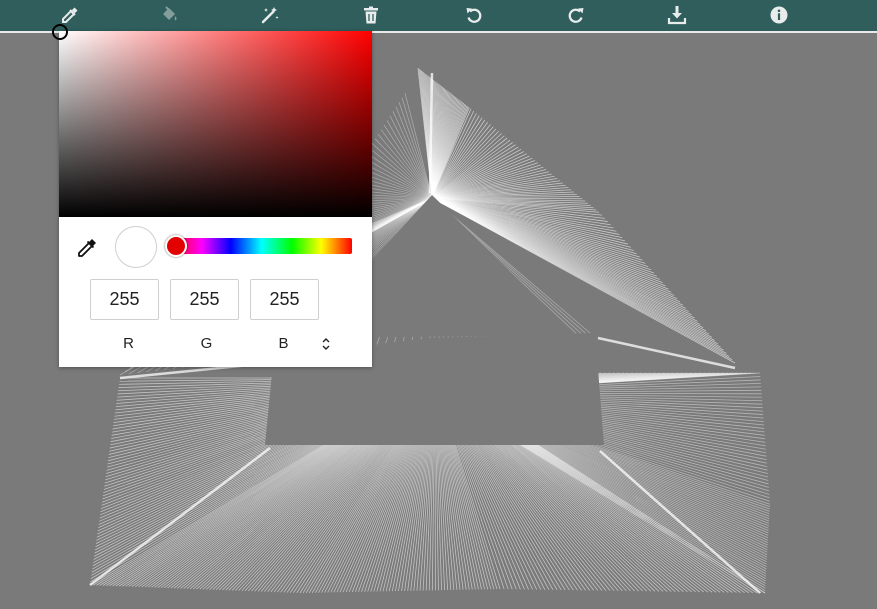 The width and height of the screenshot is (877, 609). What do you see at coordinates (408, 161) in the screenshot?
I see `brush-stroke` at bounding box center [408, 161].